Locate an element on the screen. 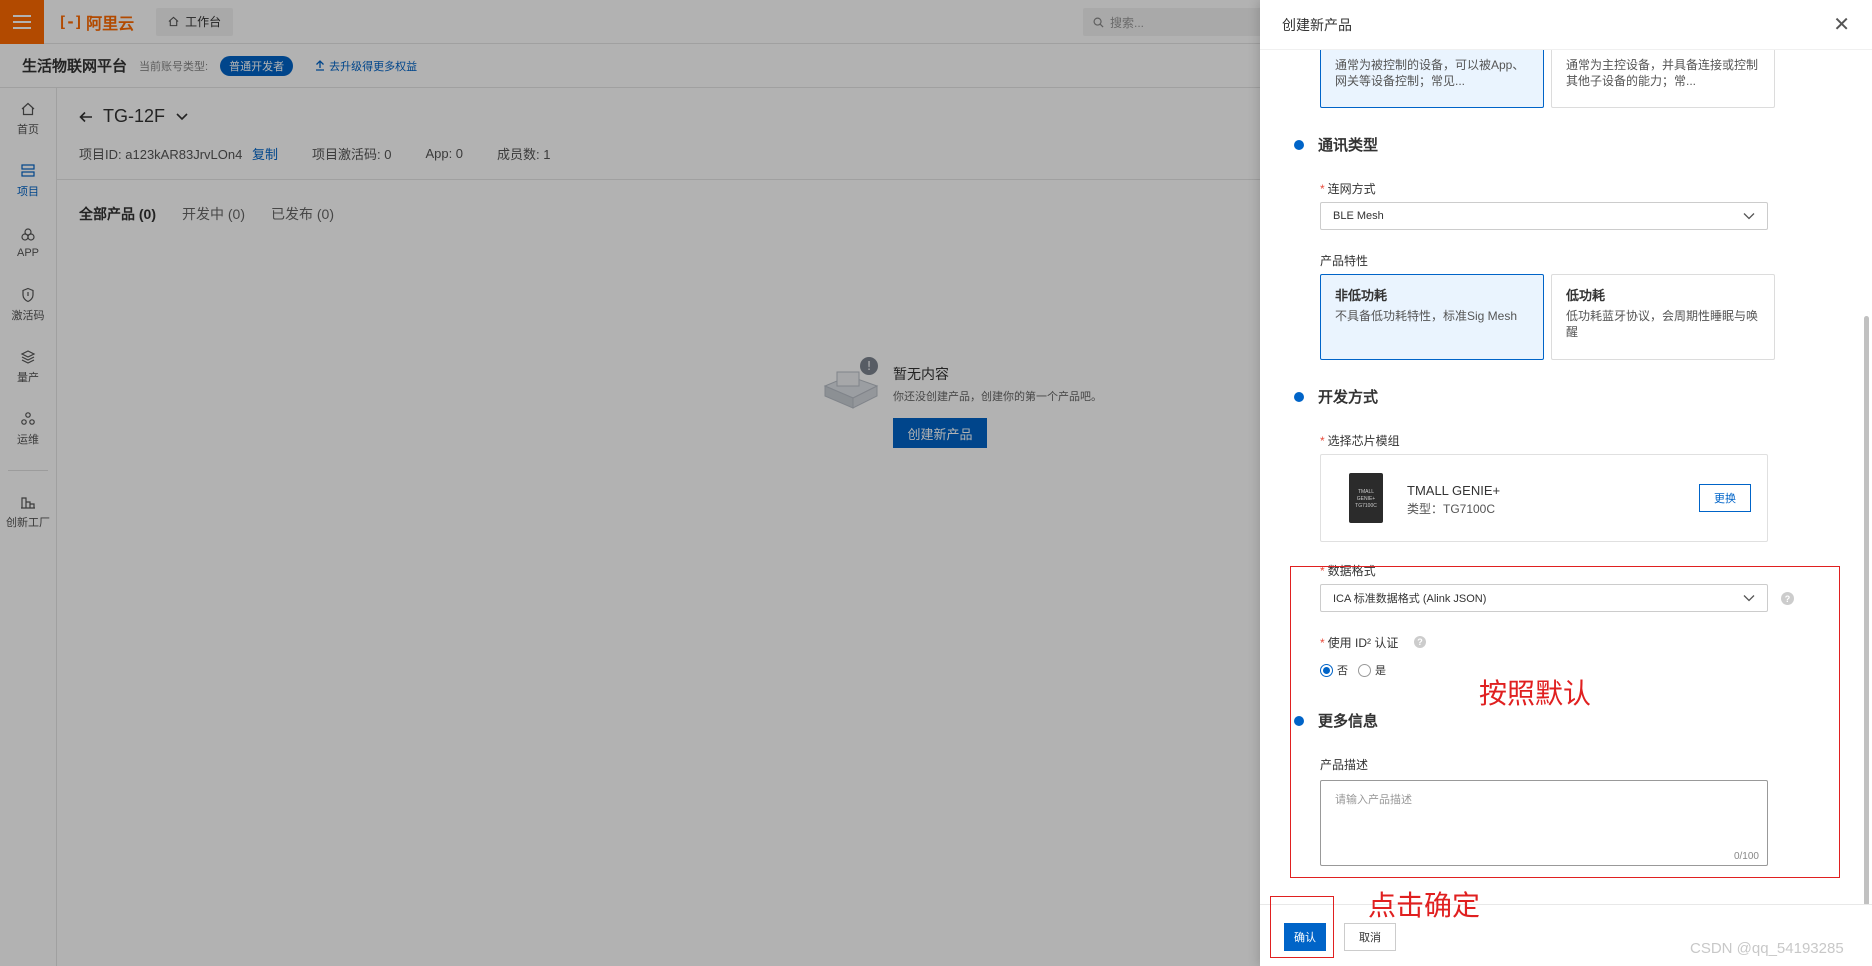 This screenshot has height=966, width=1872. section-title: 通讯类型 is located at coordinates (1348, 145).